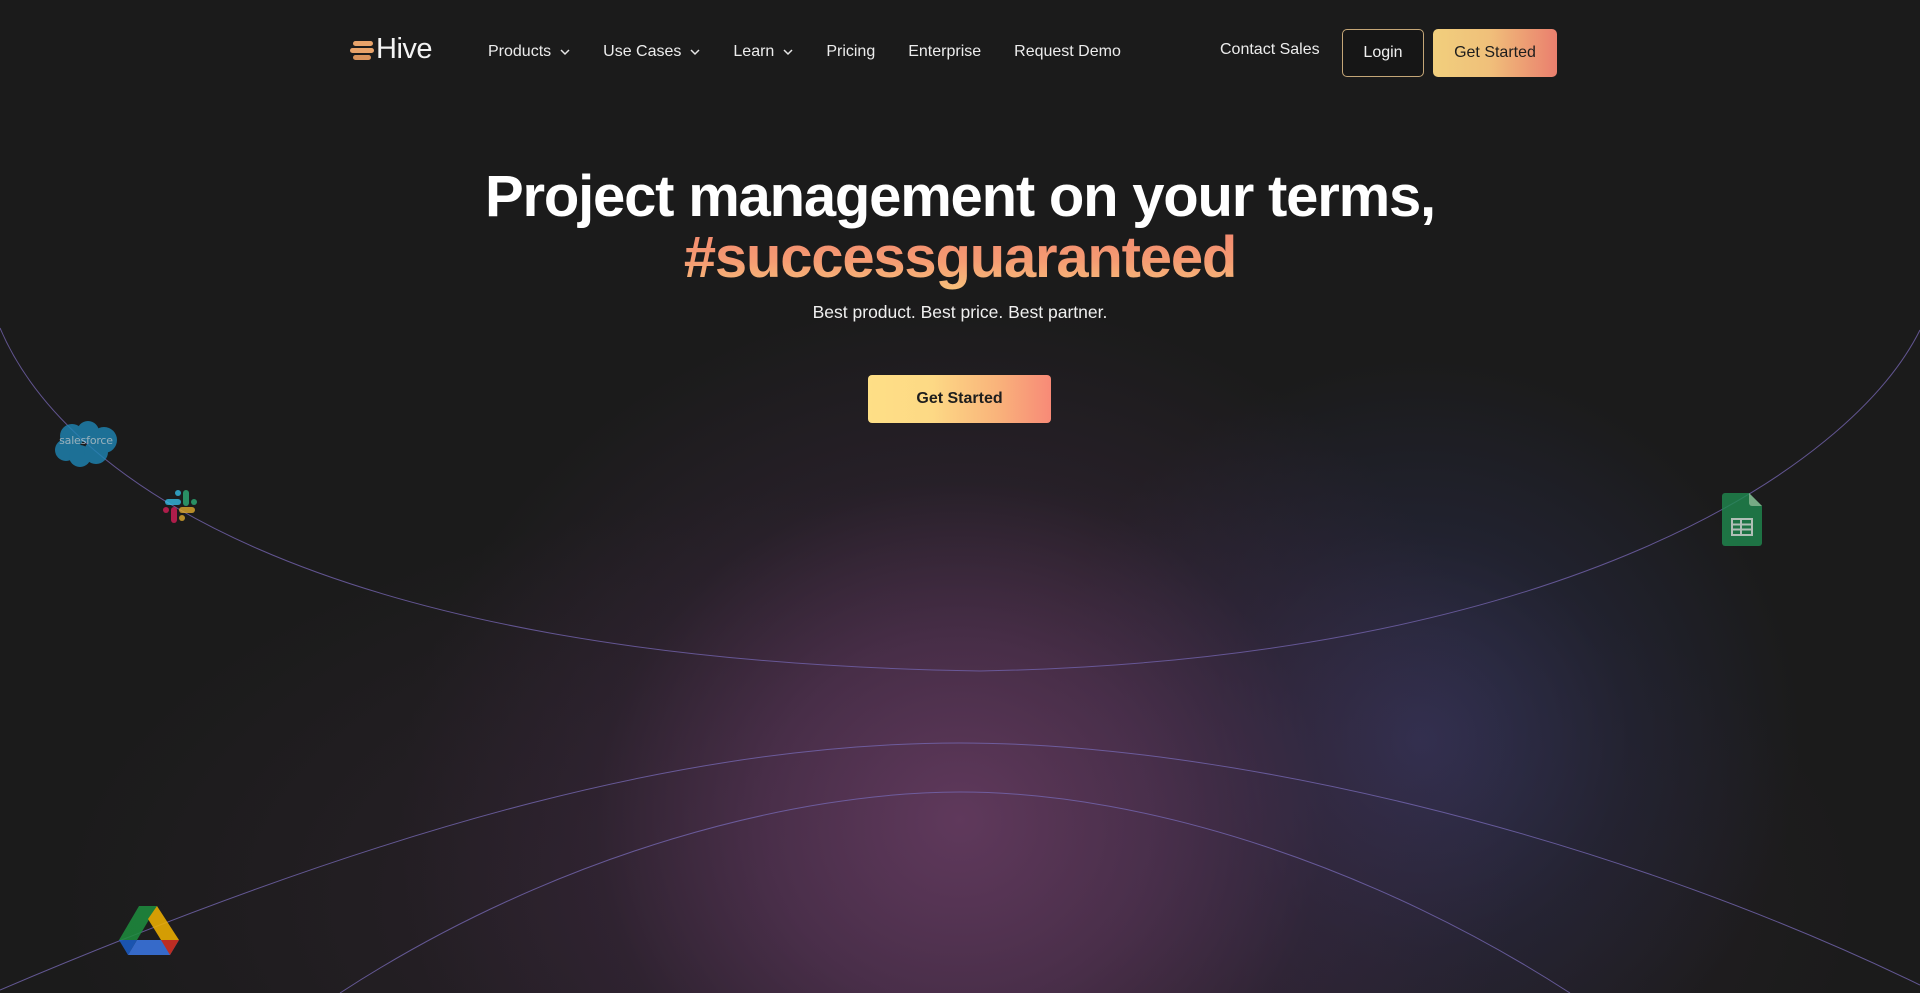 The image size is (1920, 993). I want to click on google-sheets-icon, so click(1742, 519).